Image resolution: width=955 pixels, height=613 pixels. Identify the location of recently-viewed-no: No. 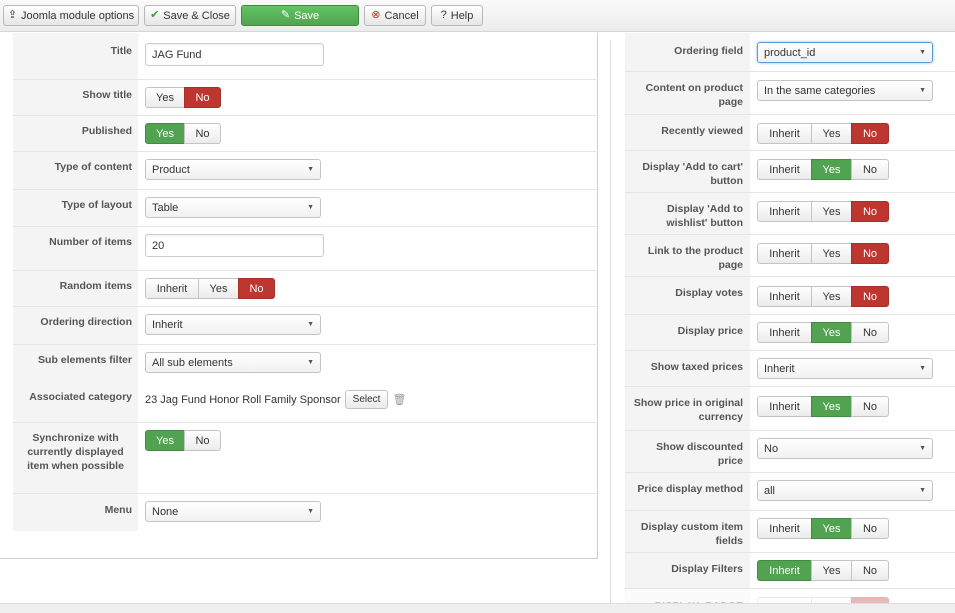
(870, 133).